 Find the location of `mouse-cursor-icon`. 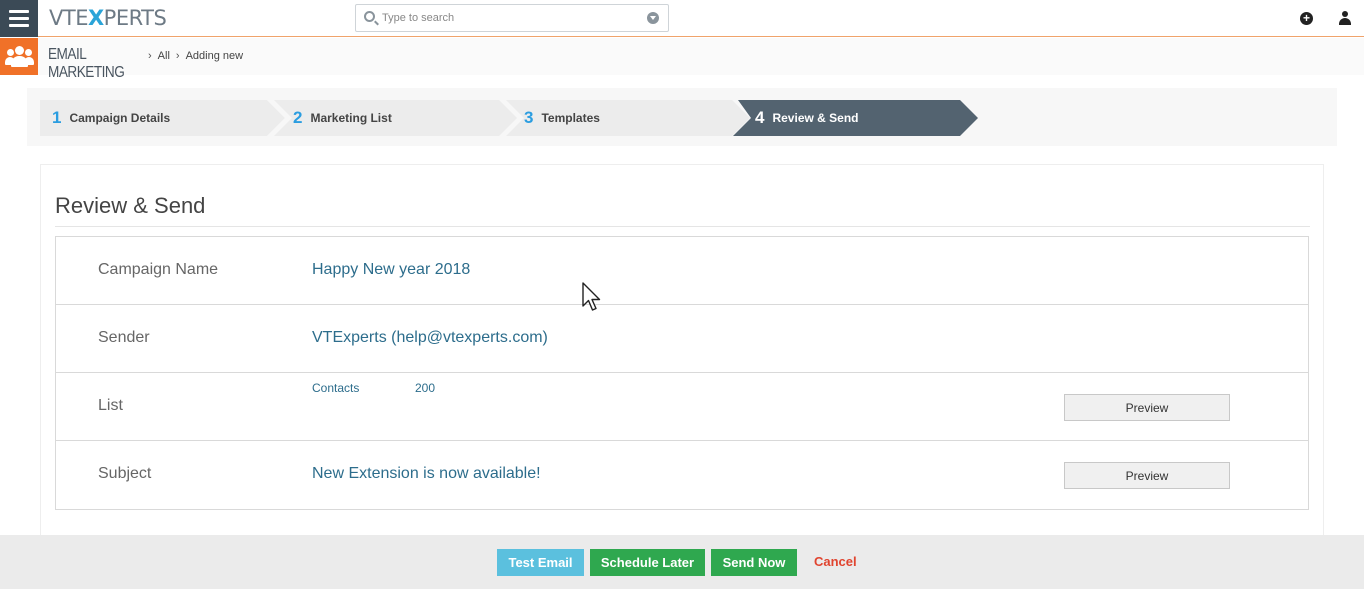

mouse-cursor-icon is located at coordinates (591, 296).